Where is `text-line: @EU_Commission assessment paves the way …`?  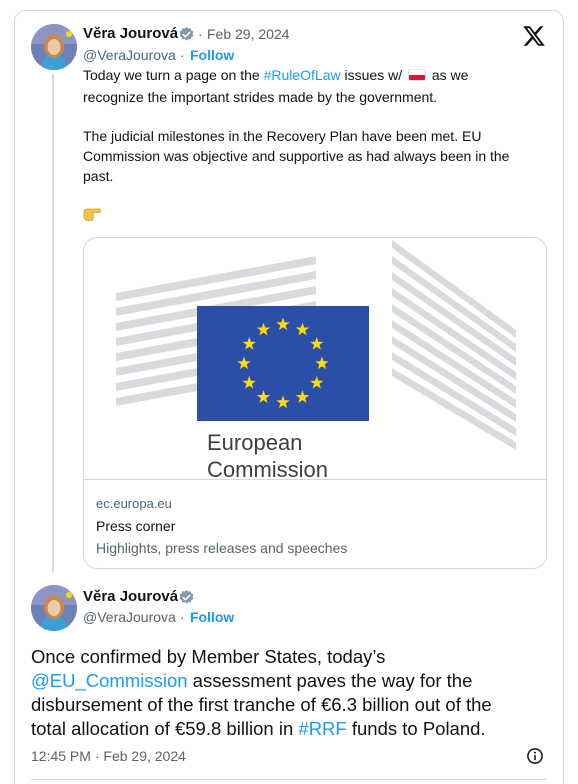
text-line: @EU_Commission assessment paves the way … is located at coordinates (291, 681).